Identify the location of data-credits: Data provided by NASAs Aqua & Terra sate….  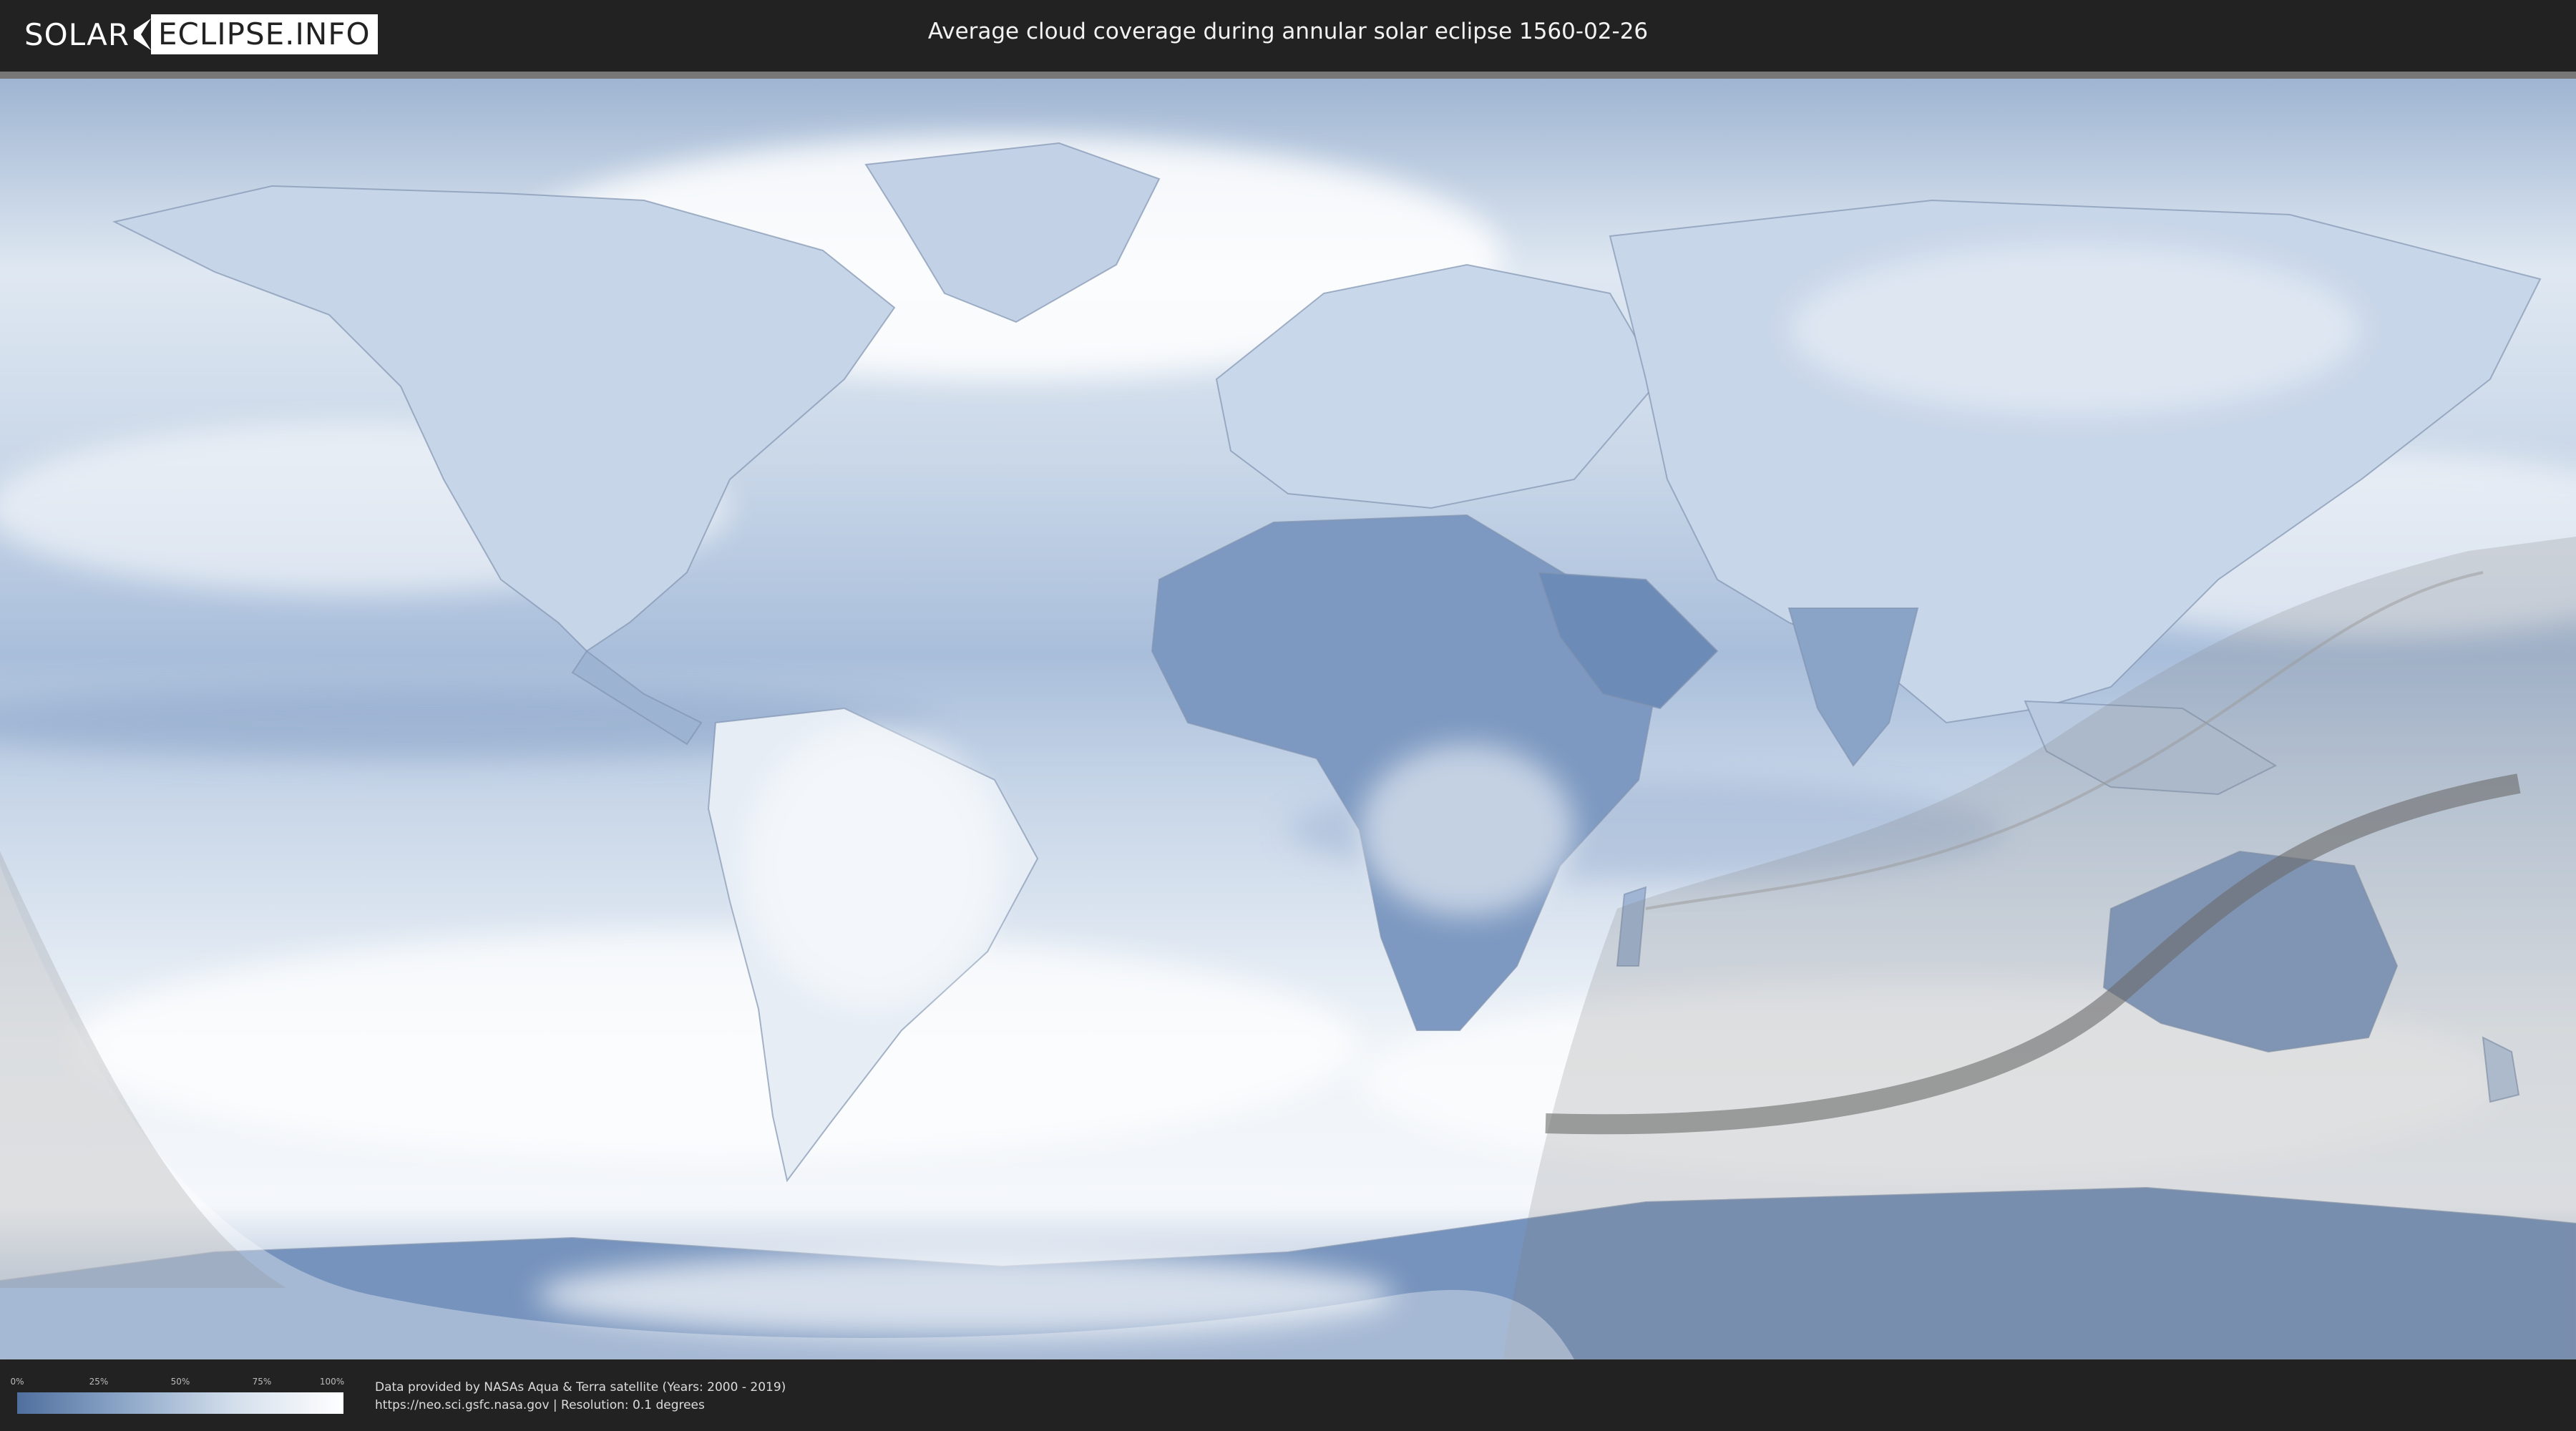
(580, 1397).